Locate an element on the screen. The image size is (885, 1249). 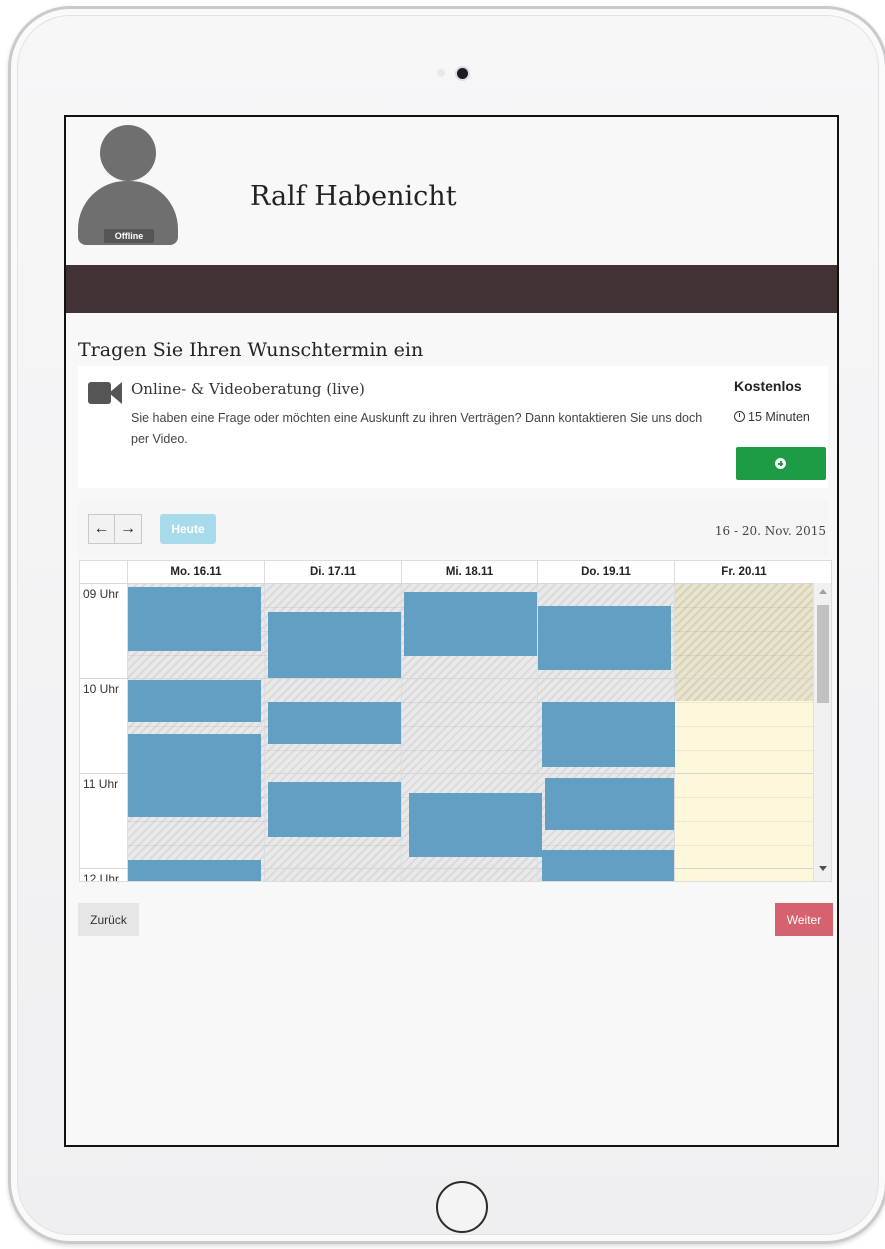
profile-header: Offline Ralf Habenicht is located at coordinates (451, 191).